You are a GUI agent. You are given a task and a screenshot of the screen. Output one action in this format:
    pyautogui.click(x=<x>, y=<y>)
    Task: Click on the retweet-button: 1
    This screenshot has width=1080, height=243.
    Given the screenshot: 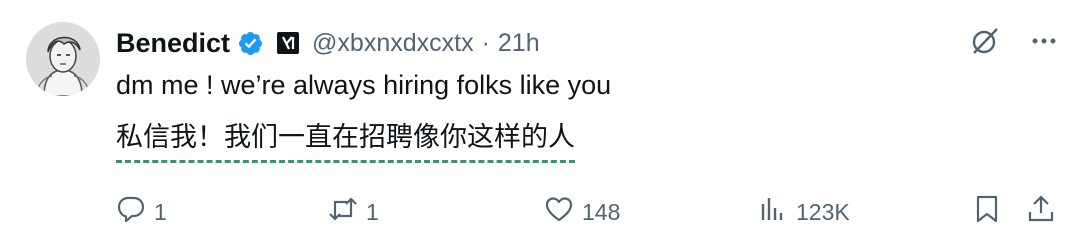 What is the action you would take?
    pyautogui.click(x=353, y=212)
    